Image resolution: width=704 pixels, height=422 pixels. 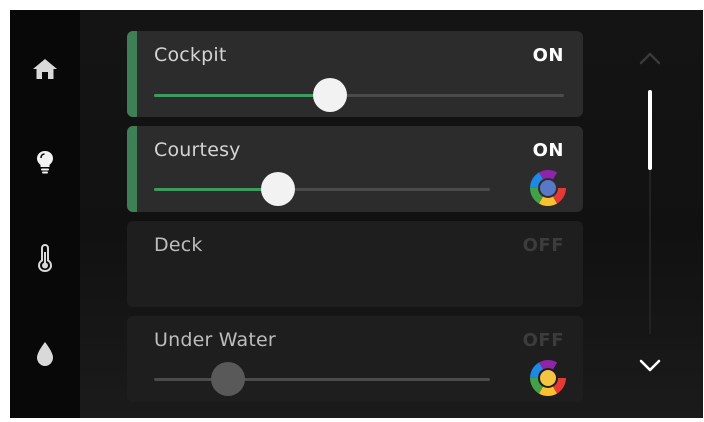 What do you see at coordinates (355, 169) in the screenshot?
I see `light-card-courtesy: Courtesy ON` at bounding box center [355, 169].